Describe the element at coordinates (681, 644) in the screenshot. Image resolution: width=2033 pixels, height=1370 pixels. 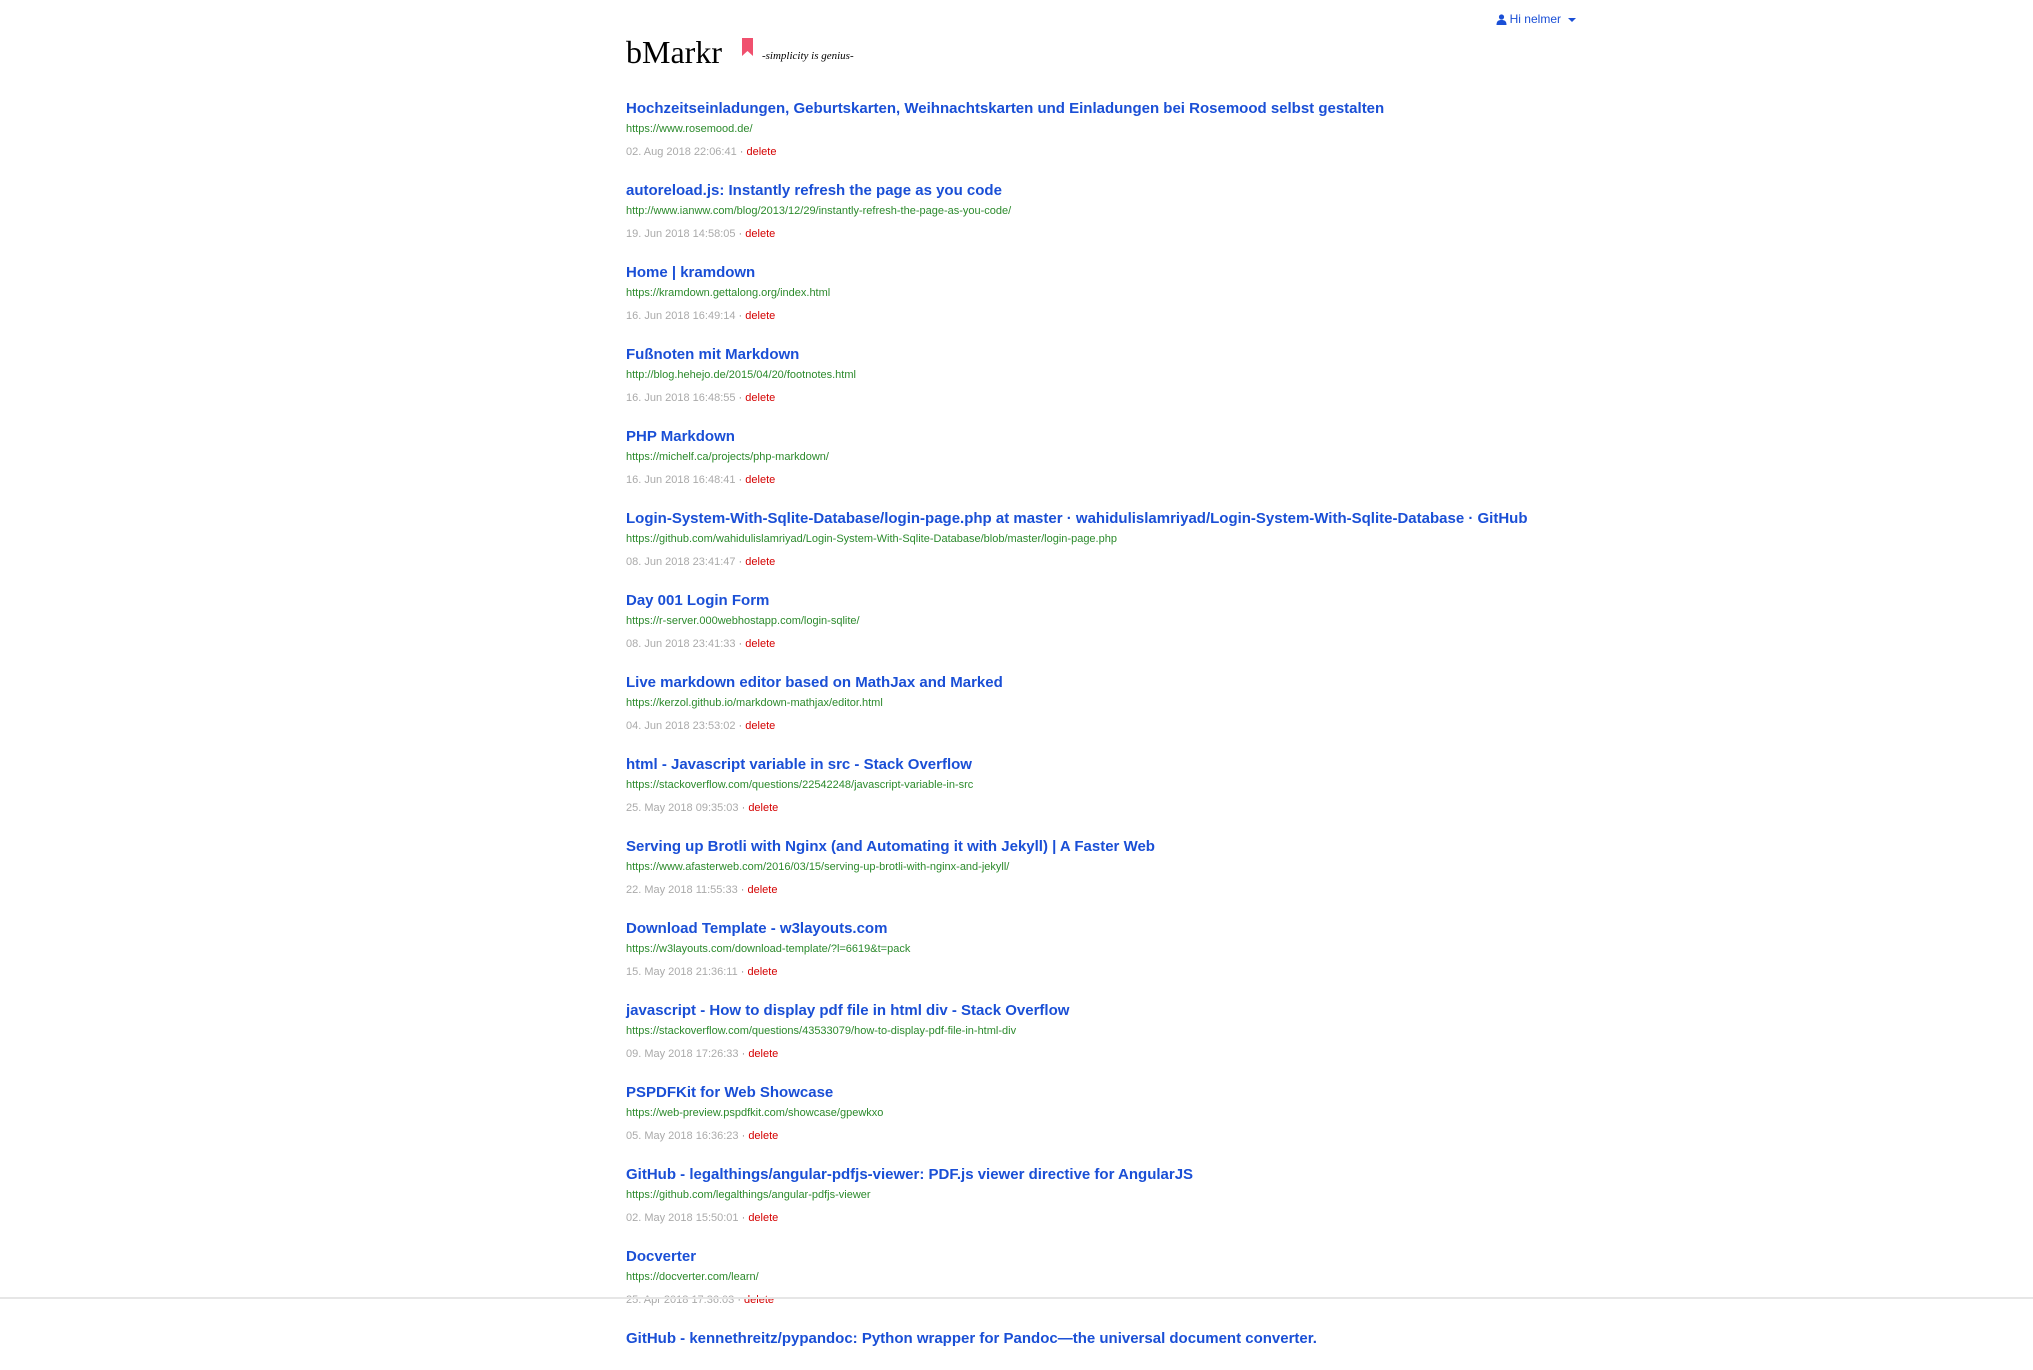
I see `bookmark-date: 08. Jun 2018 23:41:33` at that location.